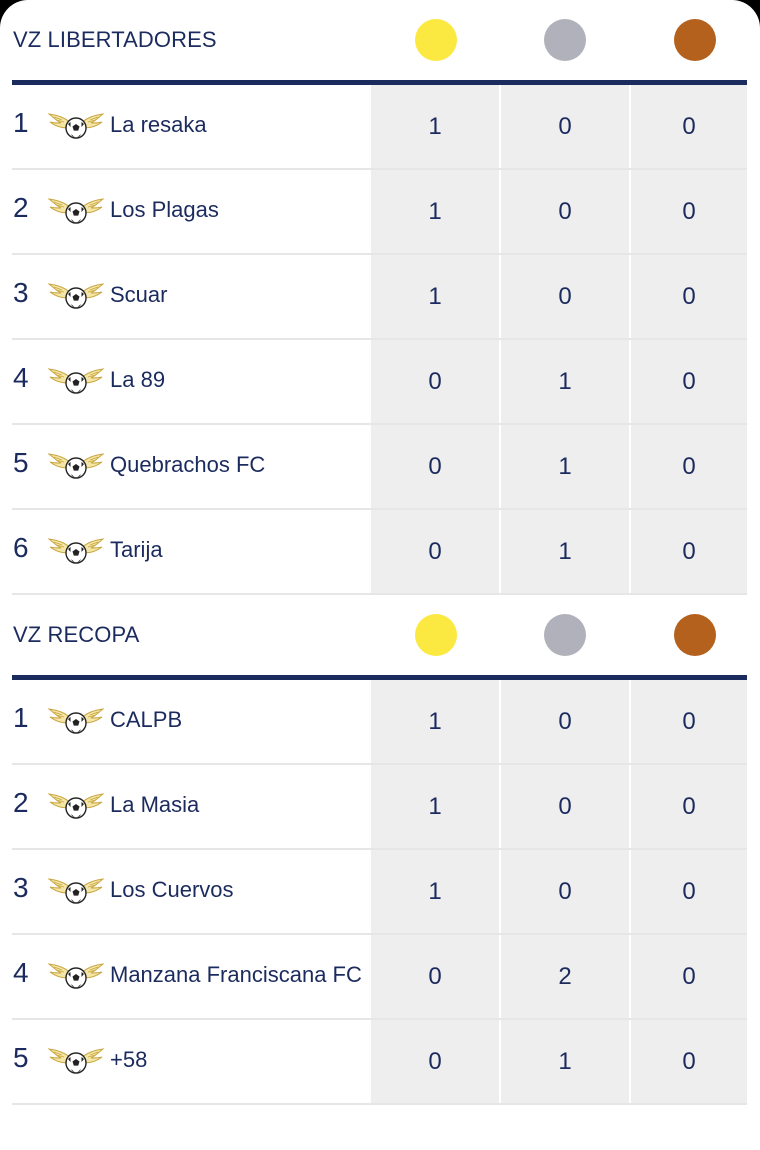  I want to click on team-row: 5 +58 0 1 0, so click(379, 1062).